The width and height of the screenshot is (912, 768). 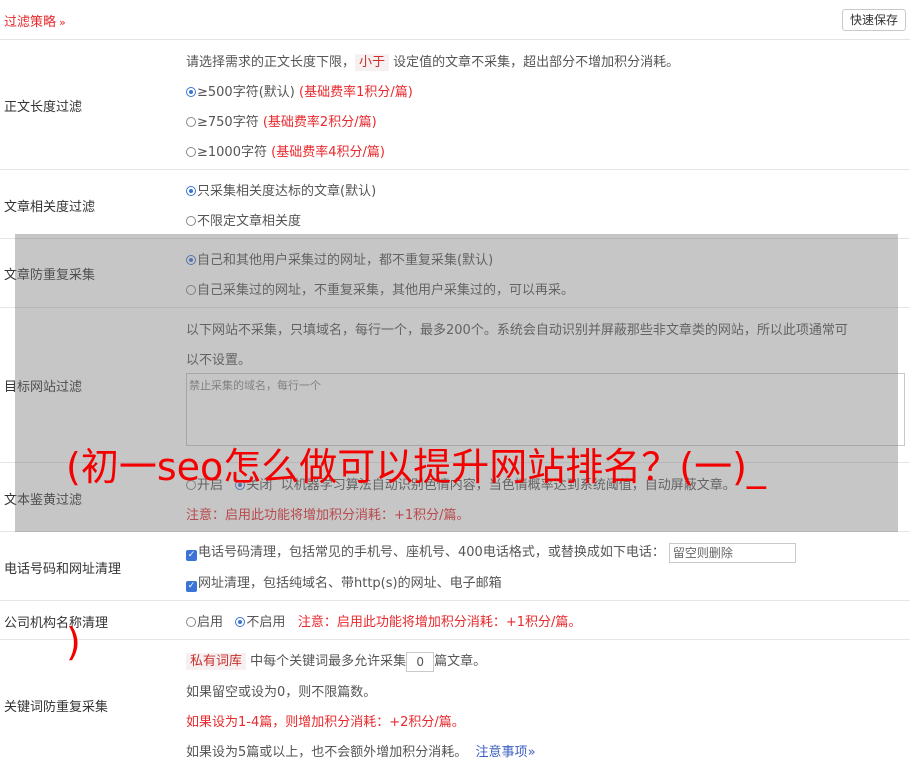 I want to click on option-text: 不启用, so click(x=266, y=622).